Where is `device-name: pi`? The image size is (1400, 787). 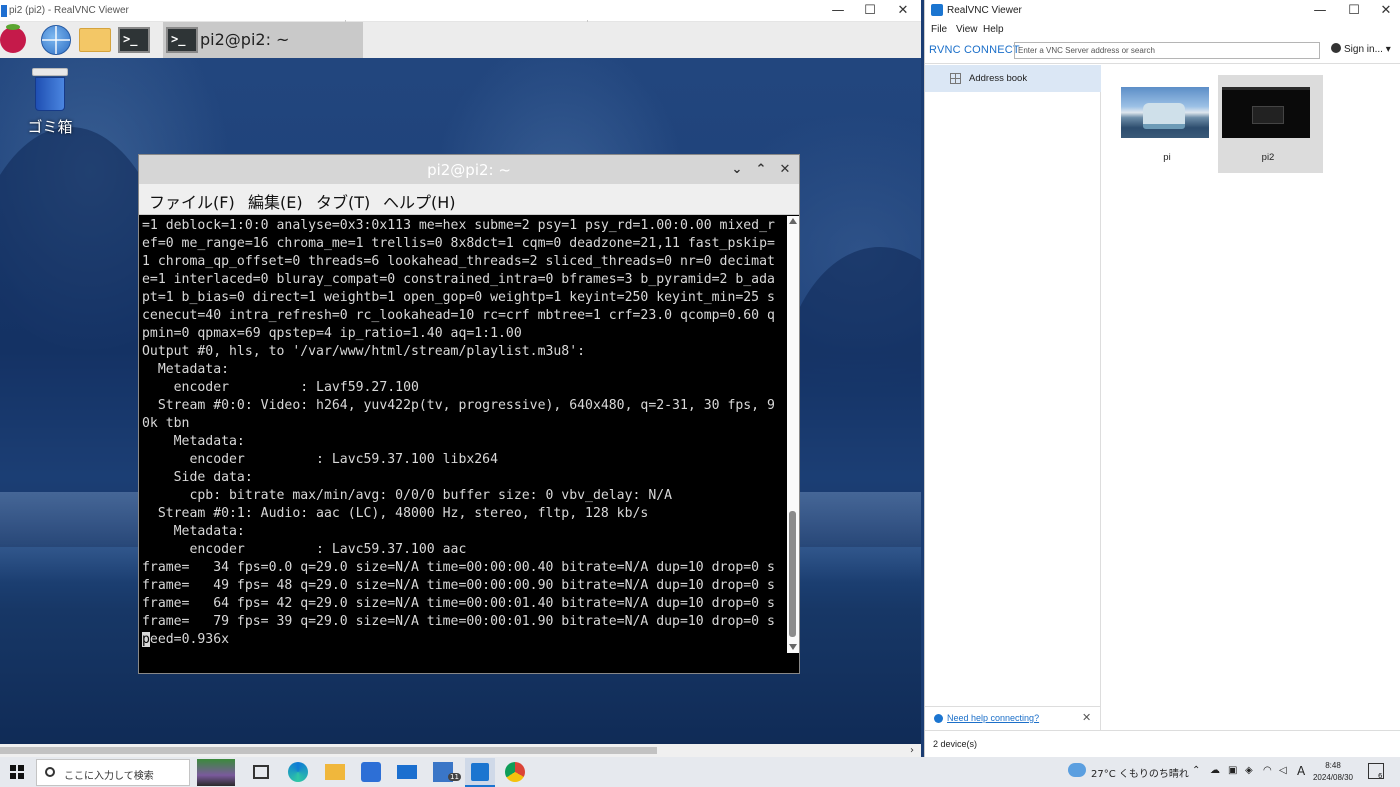
device-name: pi is located at coordinates (1167, 157).